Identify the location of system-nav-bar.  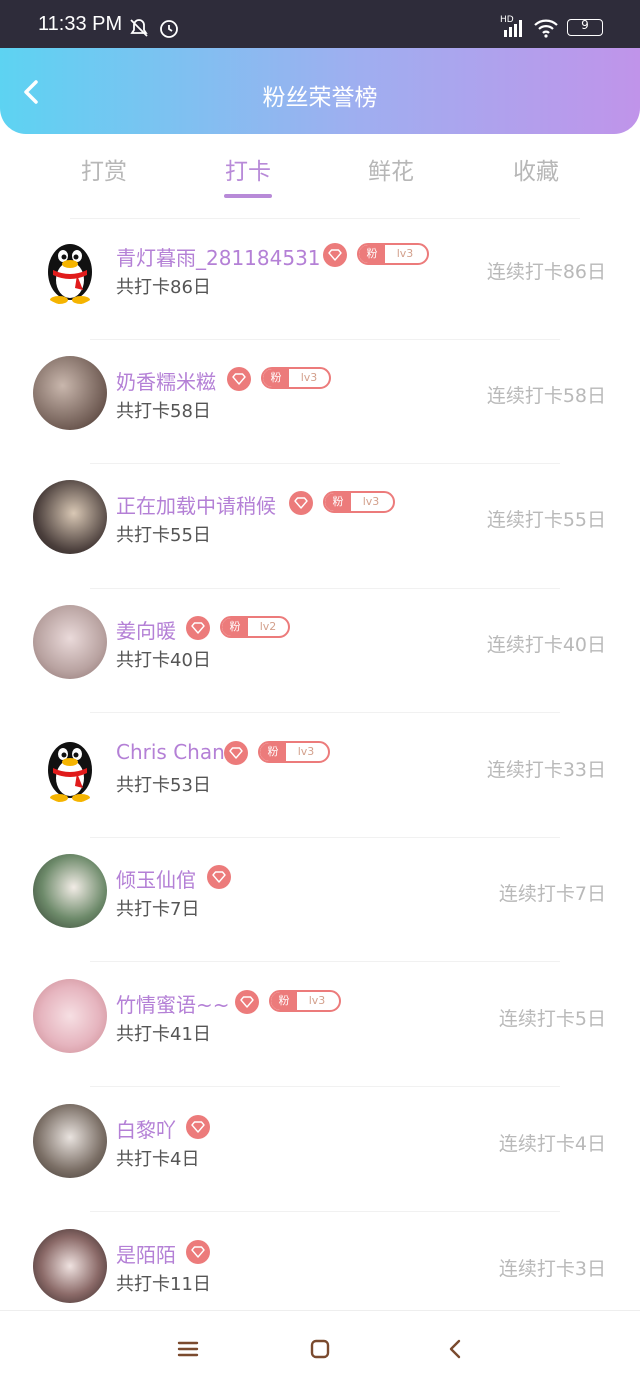
(320, 1349).